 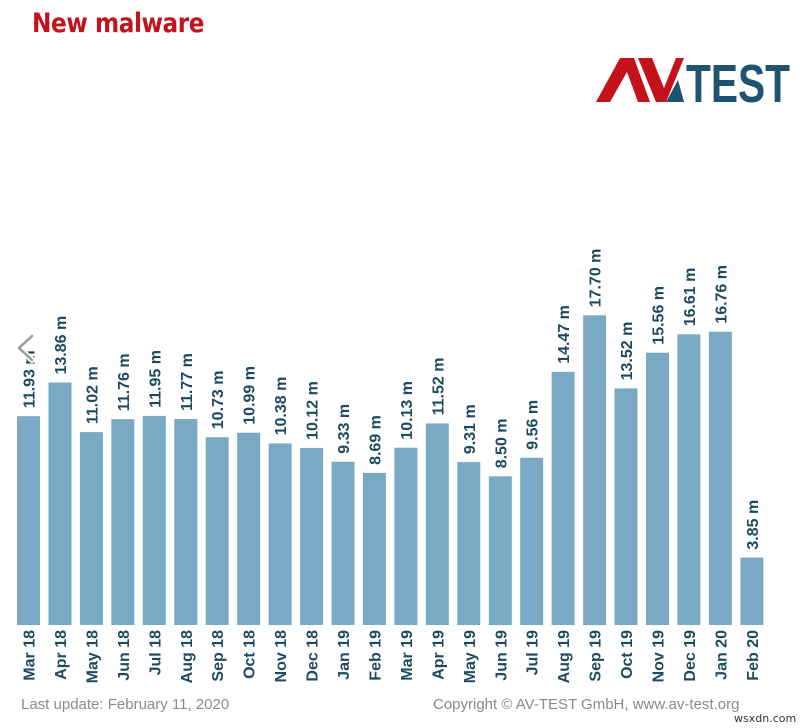 I want to click on x-tick-label: Jul 18, so click(x=155, y=652).